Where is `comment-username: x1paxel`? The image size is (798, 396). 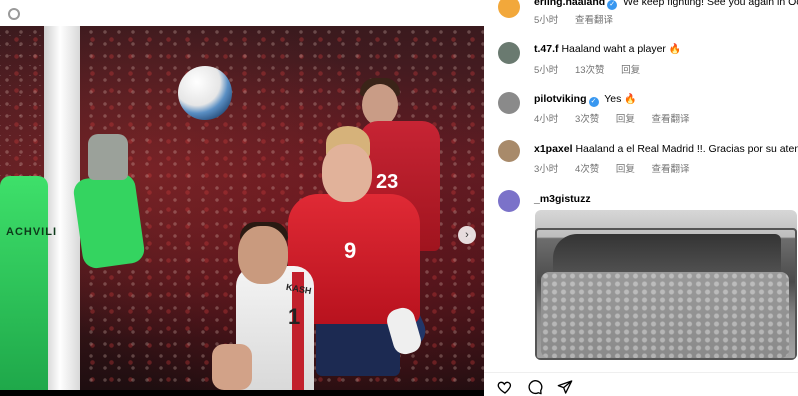
comment-username: x1paxel is located at coordinates (553, 149).